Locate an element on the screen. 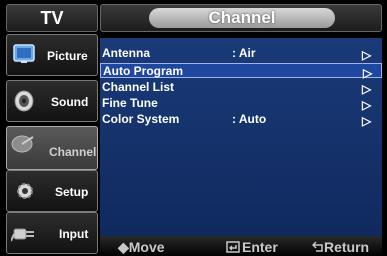 The width and height of the screenshot is (387, 256). return-hint: Return is located at coordinates (340, 247).